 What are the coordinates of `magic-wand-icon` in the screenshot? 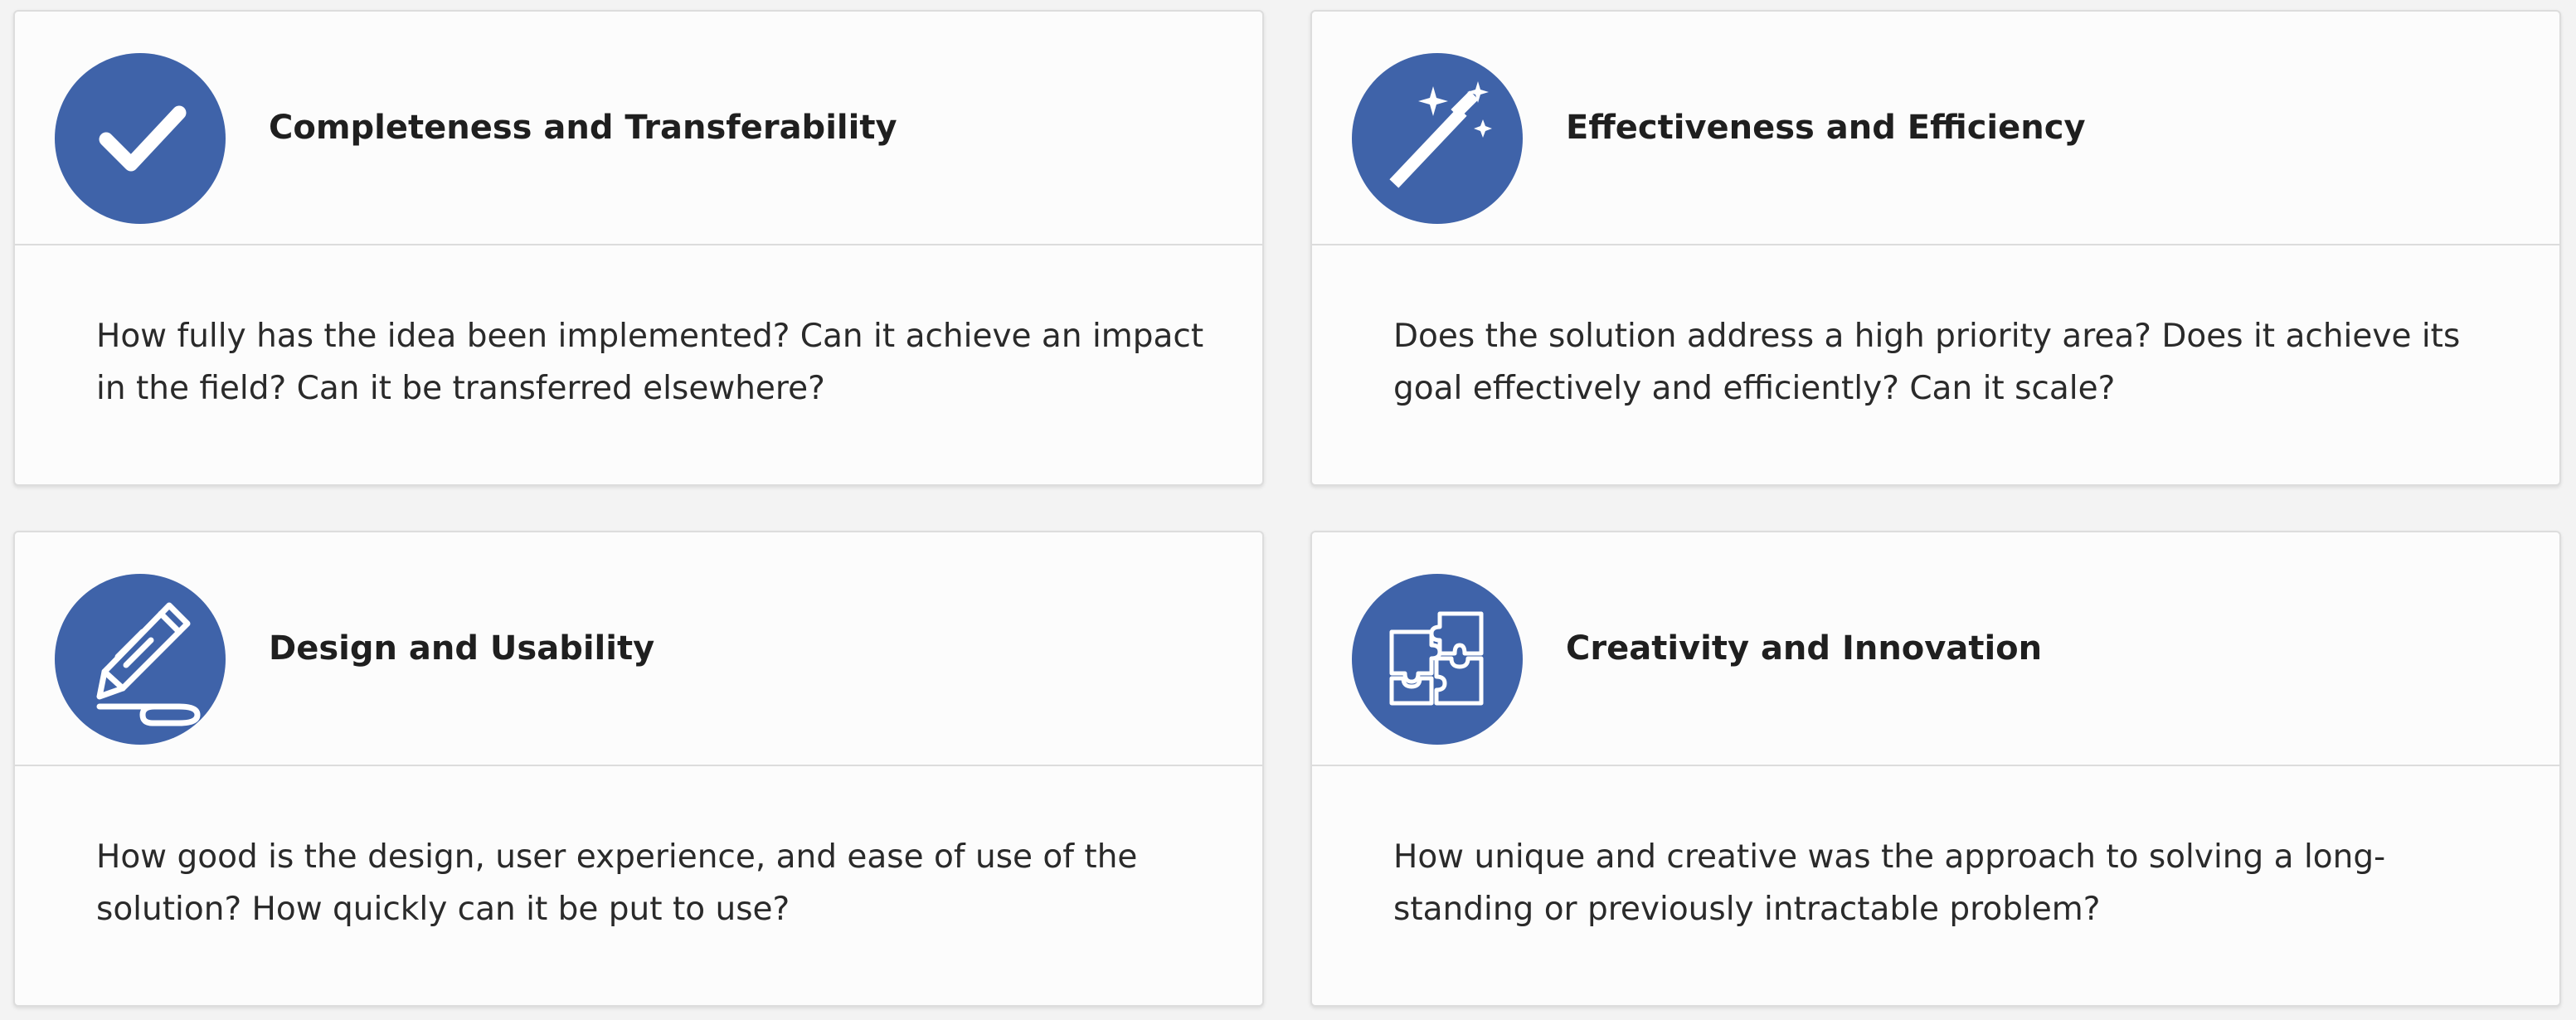 It's located at (1438, 138).